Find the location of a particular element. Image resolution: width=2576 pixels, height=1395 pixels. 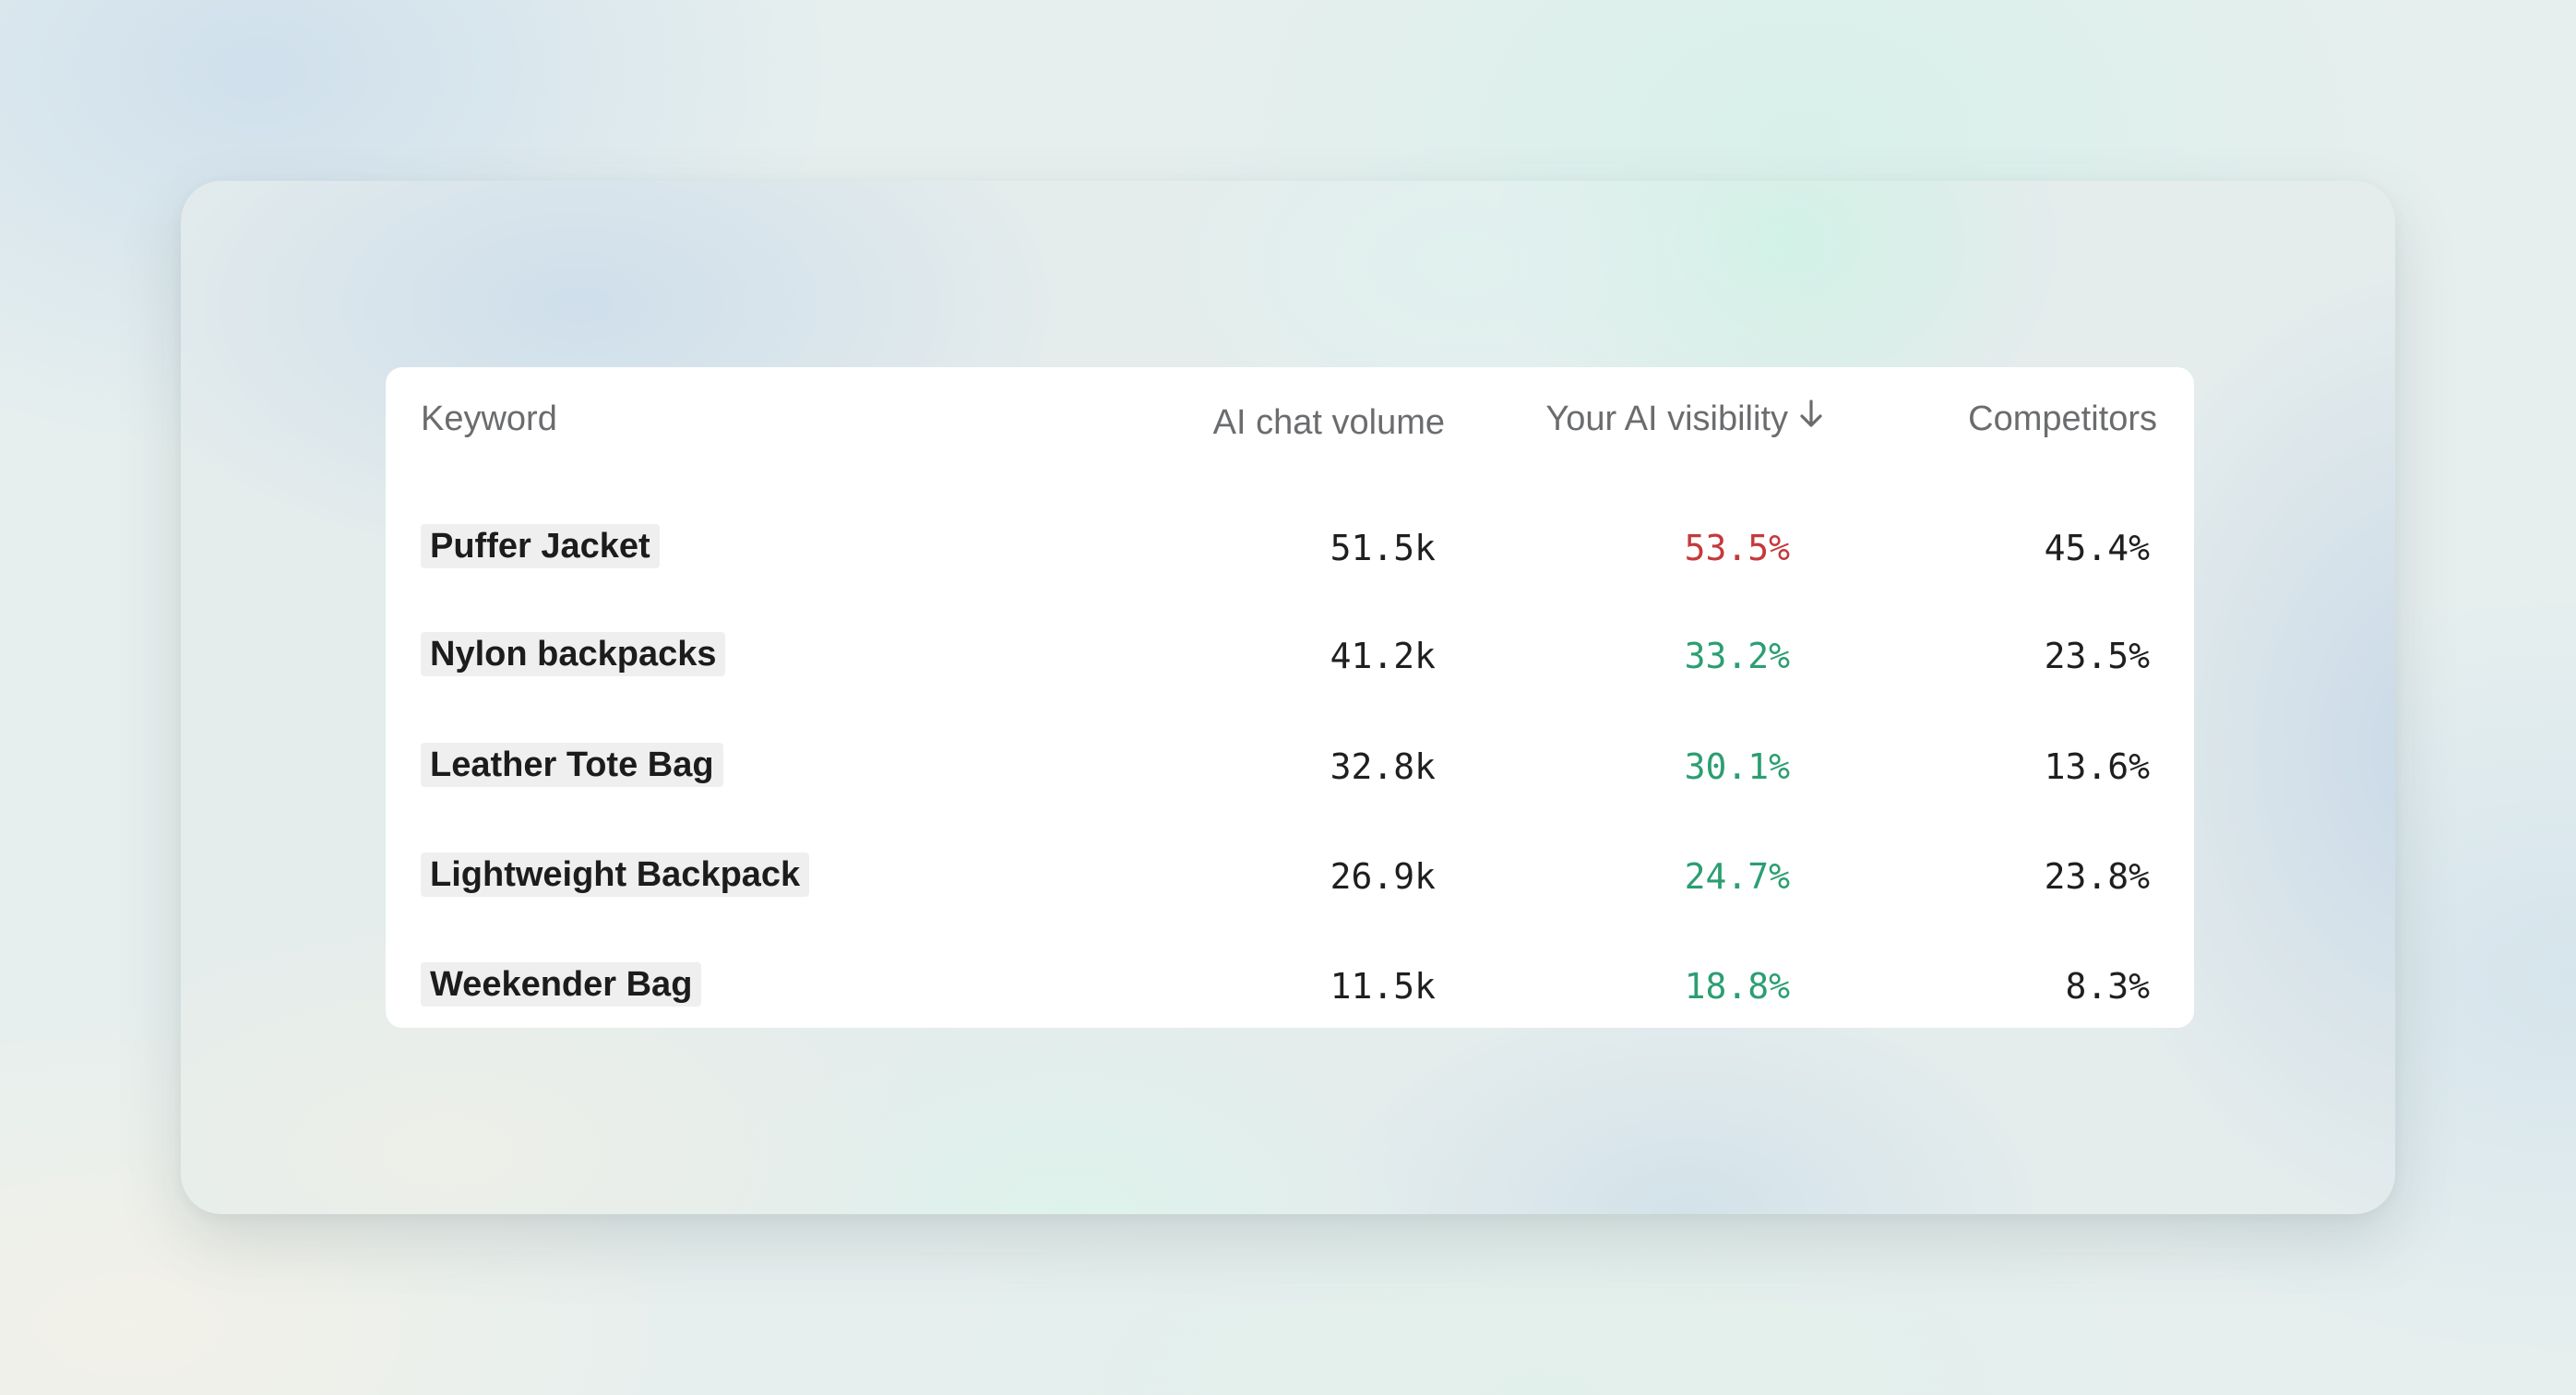

column-header-competitors: Competitors is located at coordinates (2062, 419).